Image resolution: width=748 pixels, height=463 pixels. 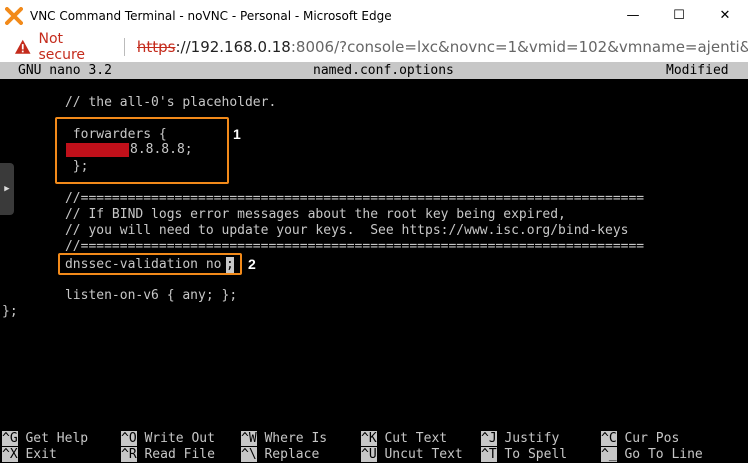 I want to click on shortcut-key: ^O, so click(x=129, y=438).